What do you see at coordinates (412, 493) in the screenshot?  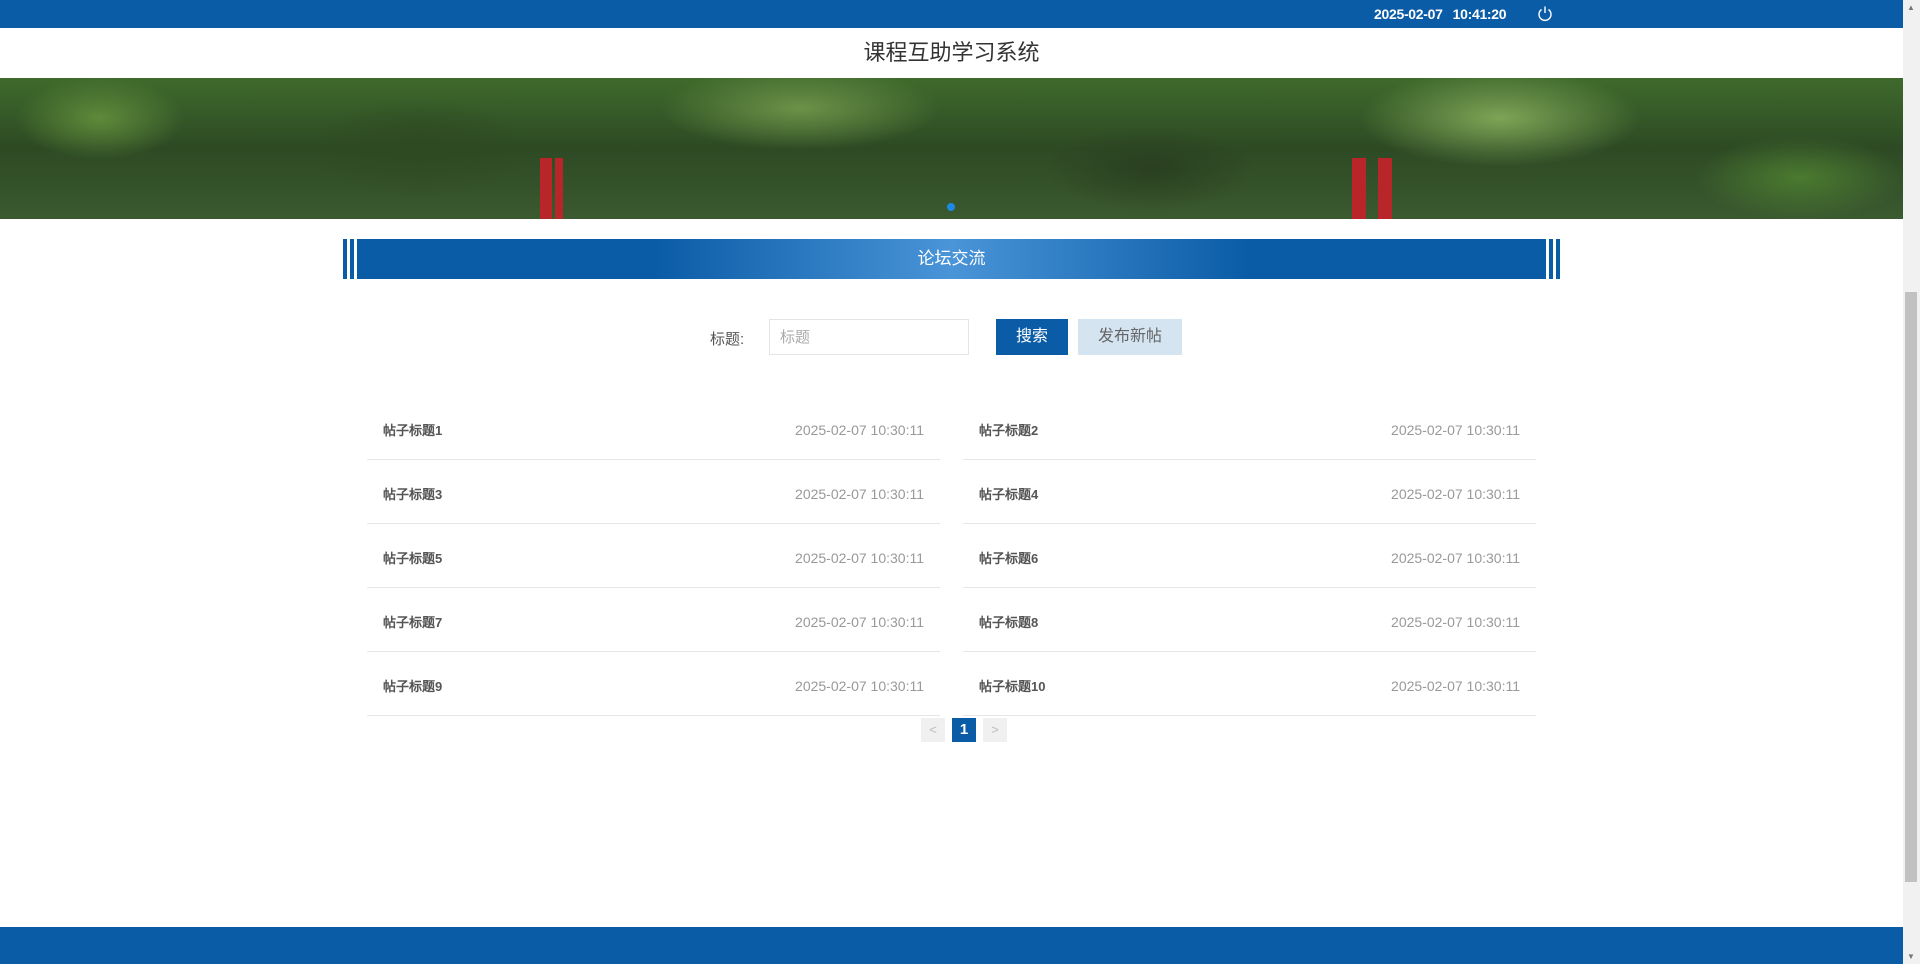 I see `post-title: 帖子标题3` at bounding box center [412, 493].